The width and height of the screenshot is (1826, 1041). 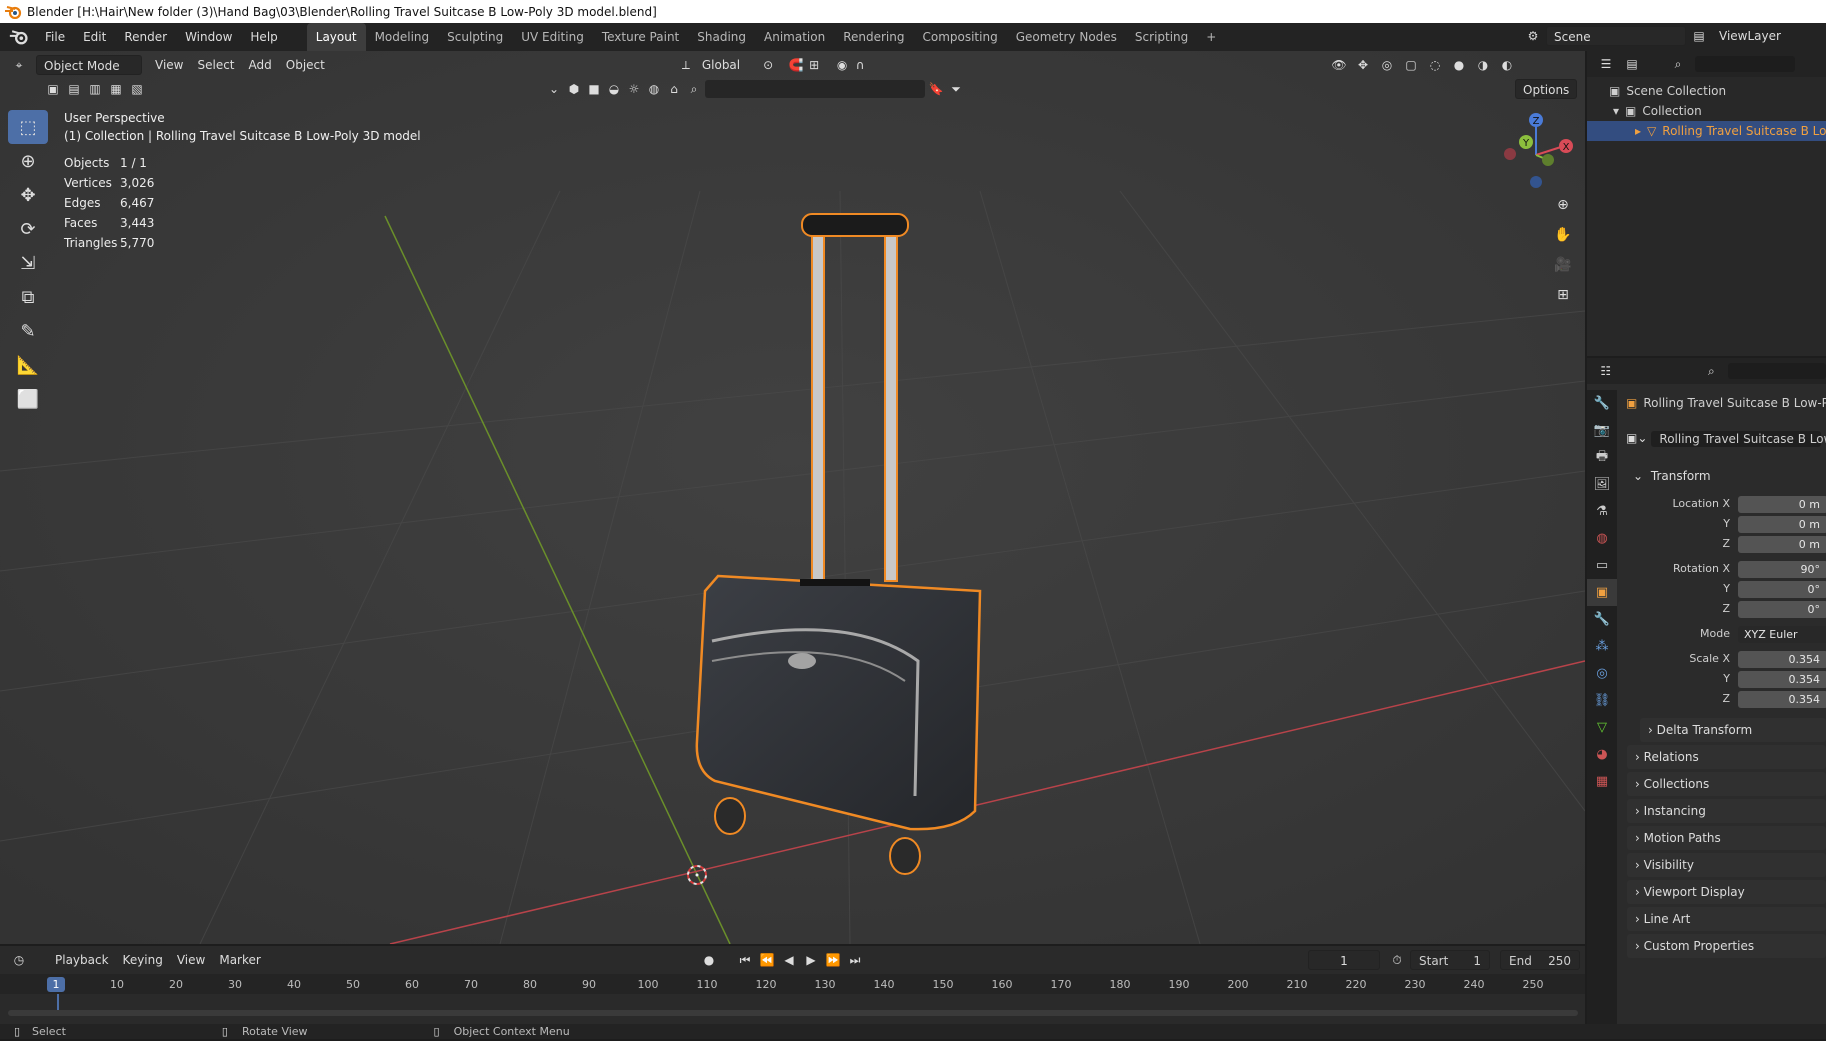 What do you see at coordinates (28, 263) in the screenshot?
I see `scale-tool-icon: ⇲` at bounding box center [28, 263].